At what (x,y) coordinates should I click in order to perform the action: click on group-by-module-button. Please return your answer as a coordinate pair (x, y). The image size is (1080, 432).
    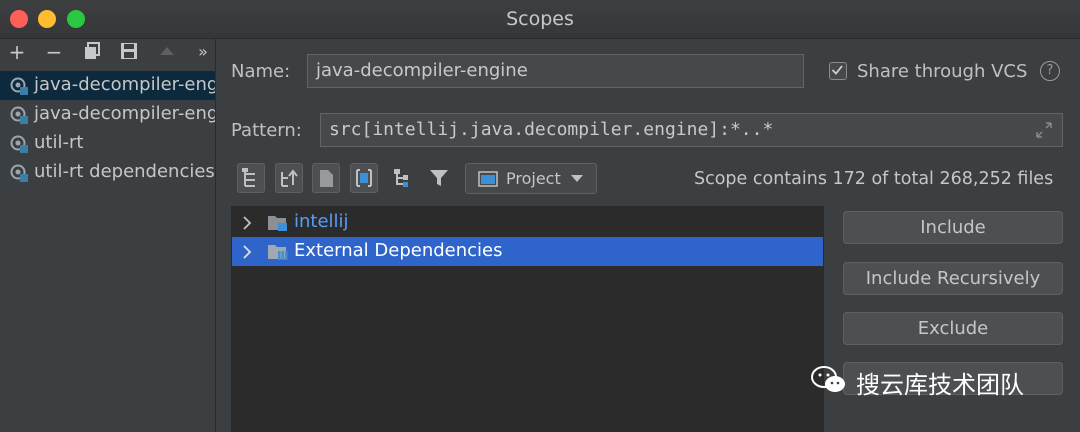
    Looking at the image, I should click on (251, 178).